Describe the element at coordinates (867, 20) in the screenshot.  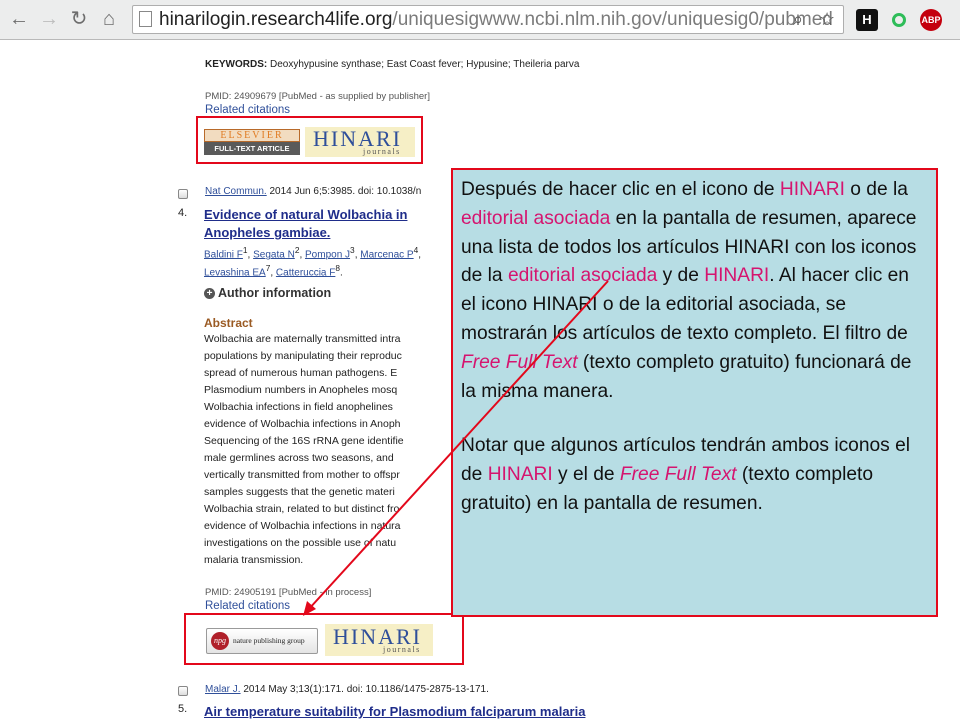
I see `extension-h-icon: H` at that location.